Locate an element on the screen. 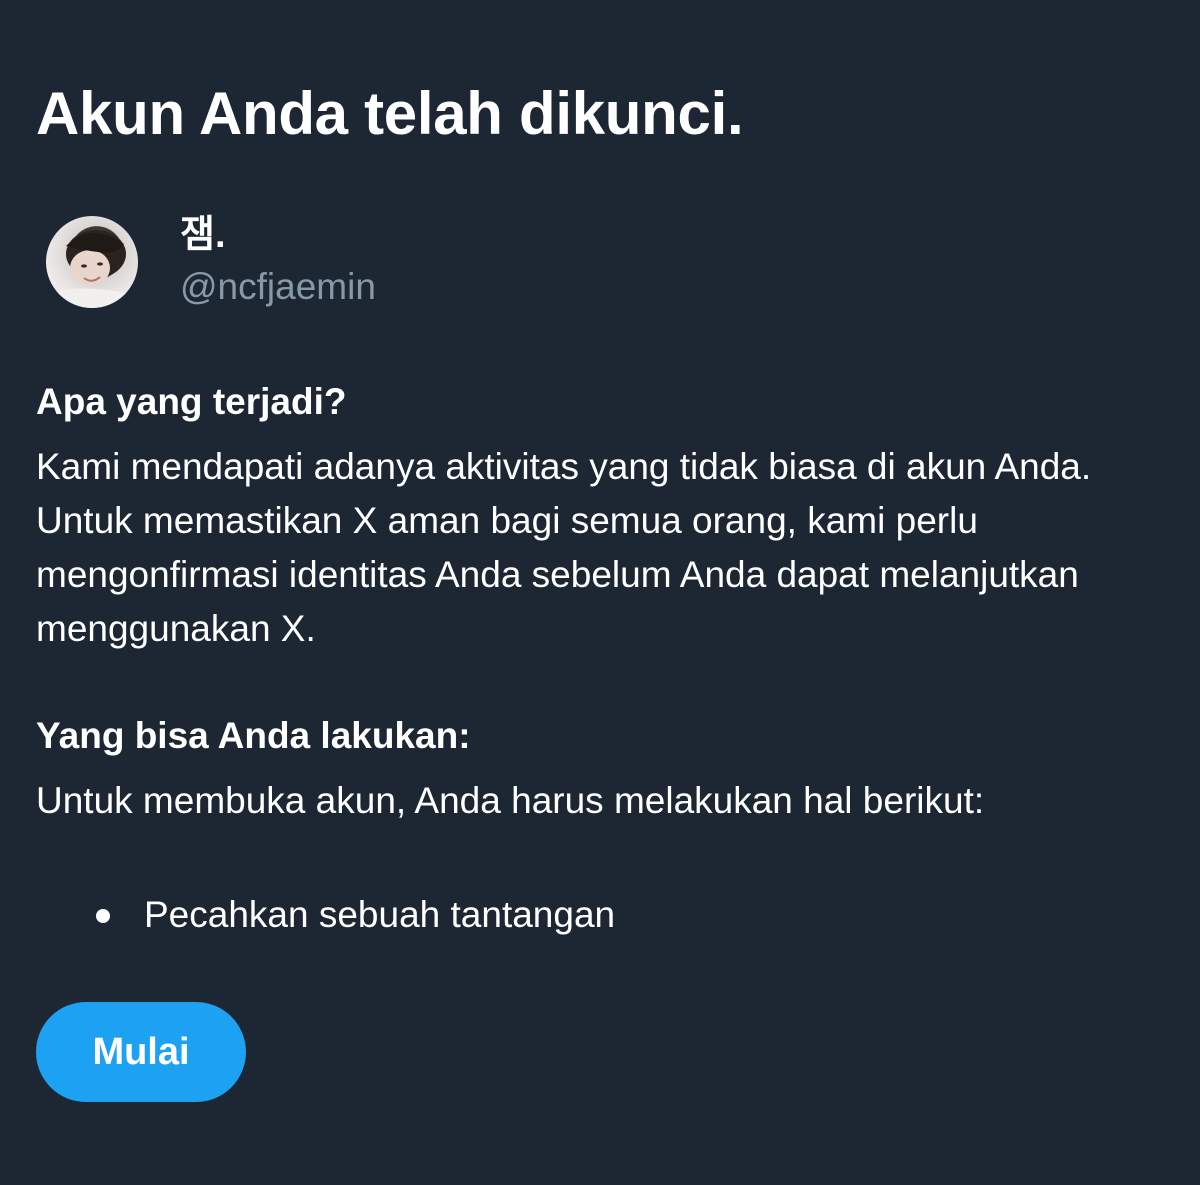 The image size is (1200, 1185). step-label: Pecahkan sebuah tantangan is located at coordinates (380, 914).